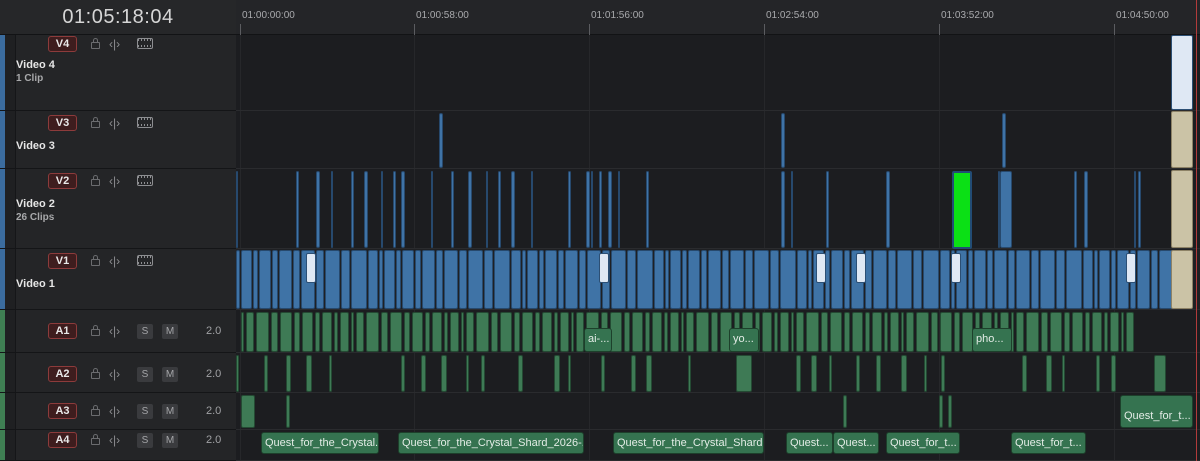 The image size is (1200, 461). What do you see at coordinates (1196, 230) in the screenshot?
I see `playhead` at bounding box center [1196, 230].